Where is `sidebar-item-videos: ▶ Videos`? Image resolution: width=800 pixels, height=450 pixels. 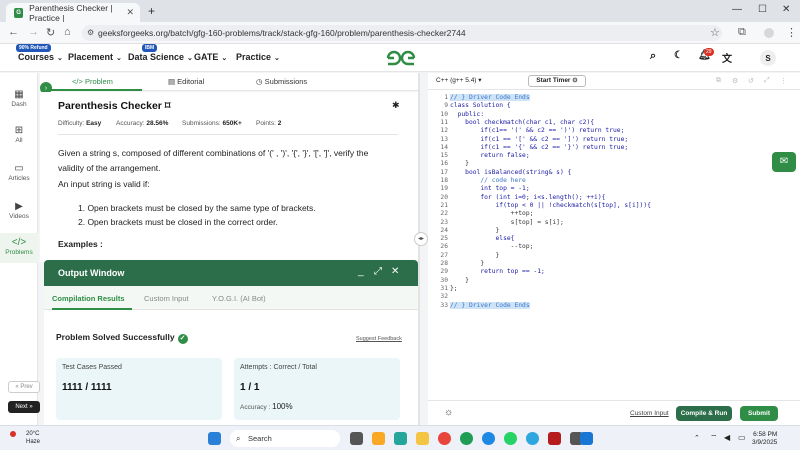 sidebar-item-videos: ▶ Videos is located at coordinates (19, 210).